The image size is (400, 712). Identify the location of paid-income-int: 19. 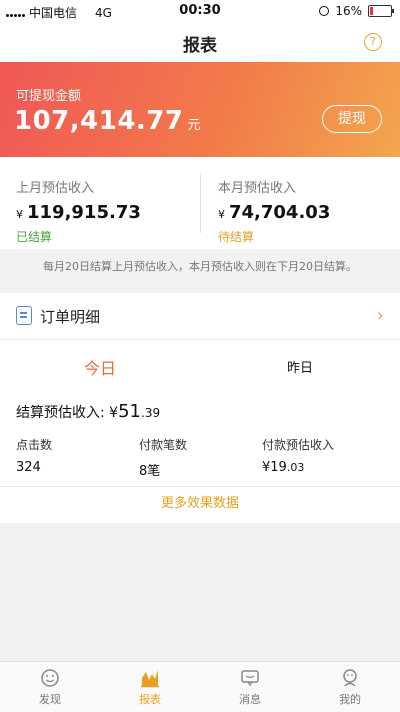
(278, 467).